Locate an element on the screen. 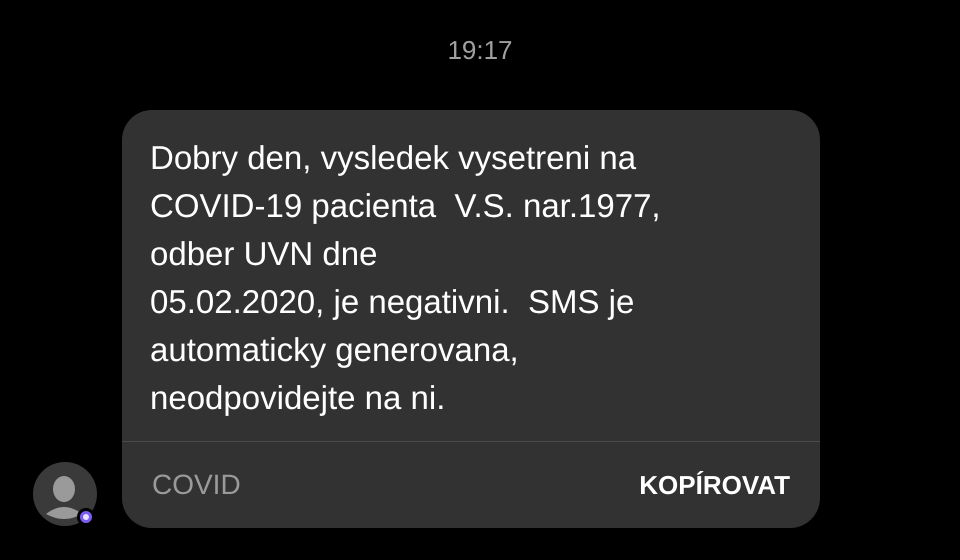  copy-button: KOPÍROVAT is located at coordinates (714, 485).